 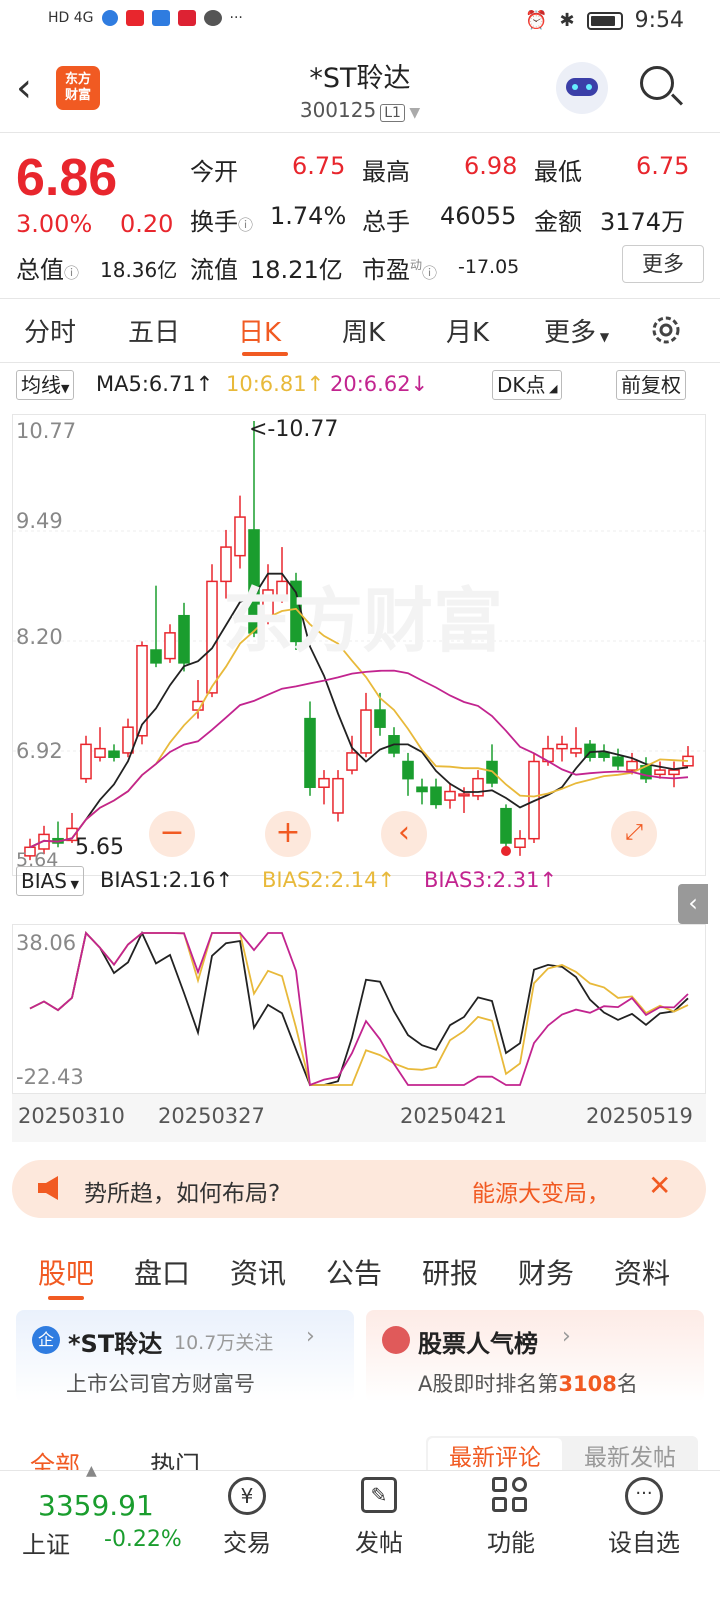 What do you see at coordinates (212, 18) in the screenshot?
I see `message-icon` at bounding box center [212, 18].